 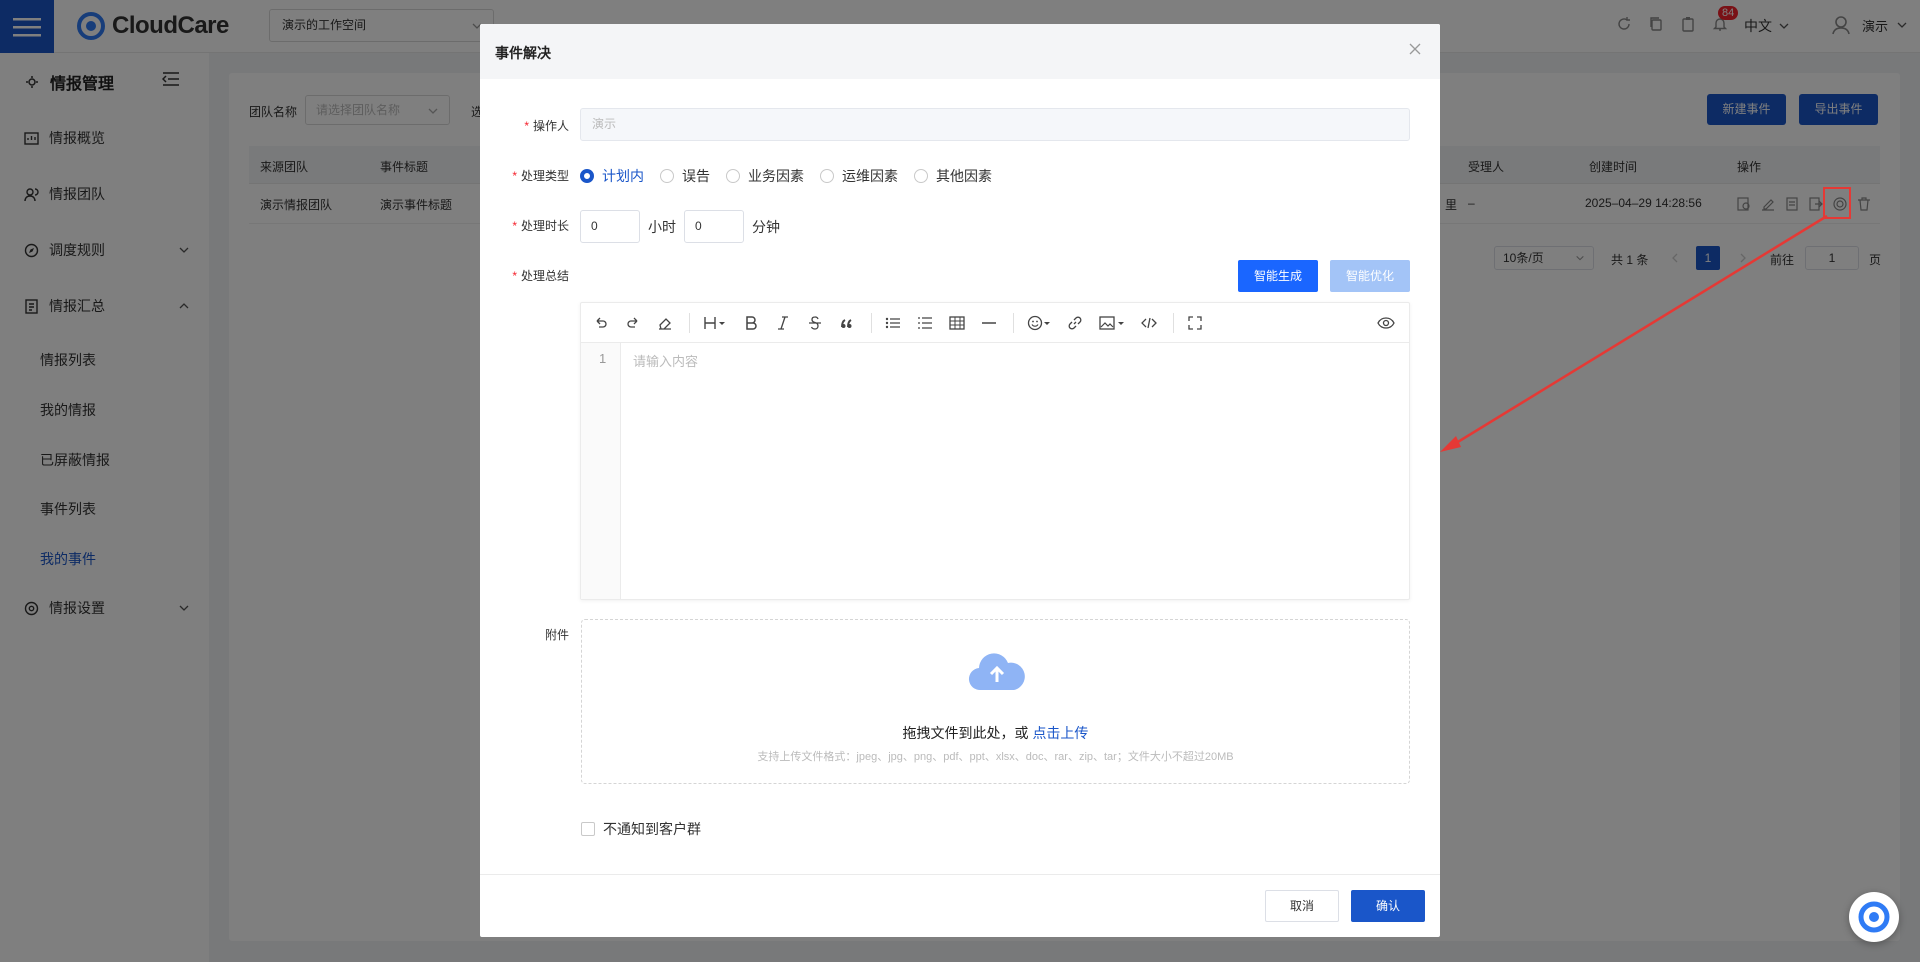 I want to click on radio-label: 误告, so click(x=696, y=176).